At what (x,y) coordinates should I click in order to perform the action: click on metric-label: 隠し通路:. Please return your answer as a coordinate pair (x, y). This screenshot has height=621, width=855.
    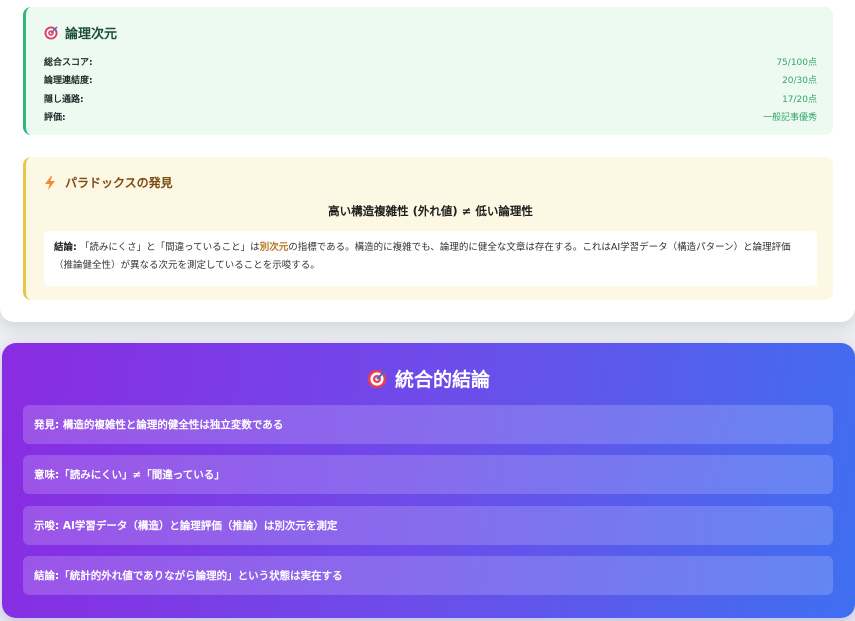
    Looking at the image, I should click on (64, 99).